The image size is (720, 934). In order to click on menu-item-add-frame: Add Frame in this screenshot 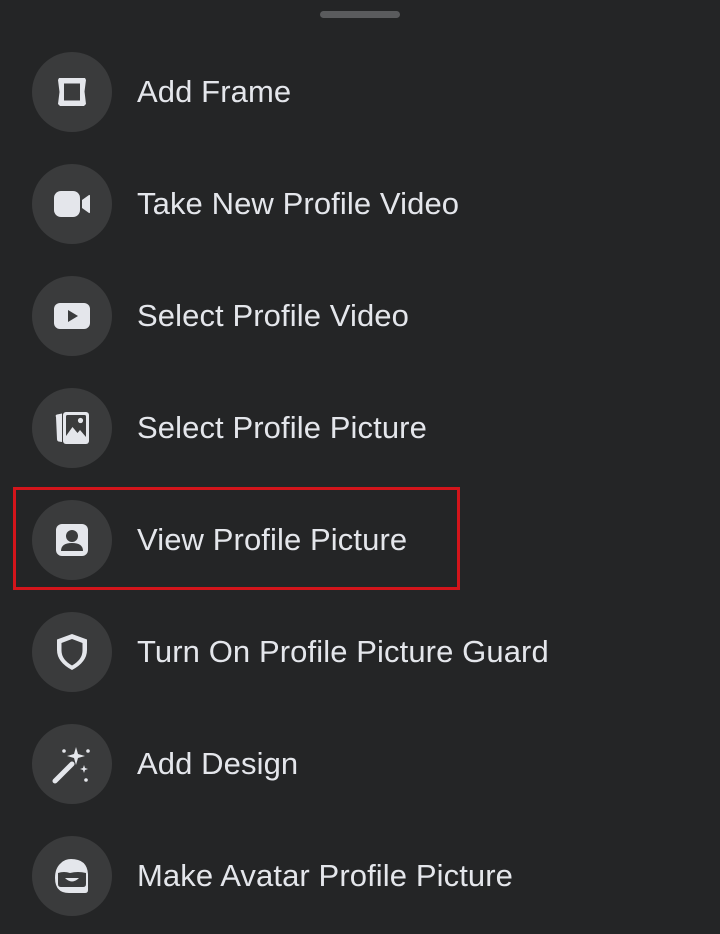, I will do `click(360, 92)`.